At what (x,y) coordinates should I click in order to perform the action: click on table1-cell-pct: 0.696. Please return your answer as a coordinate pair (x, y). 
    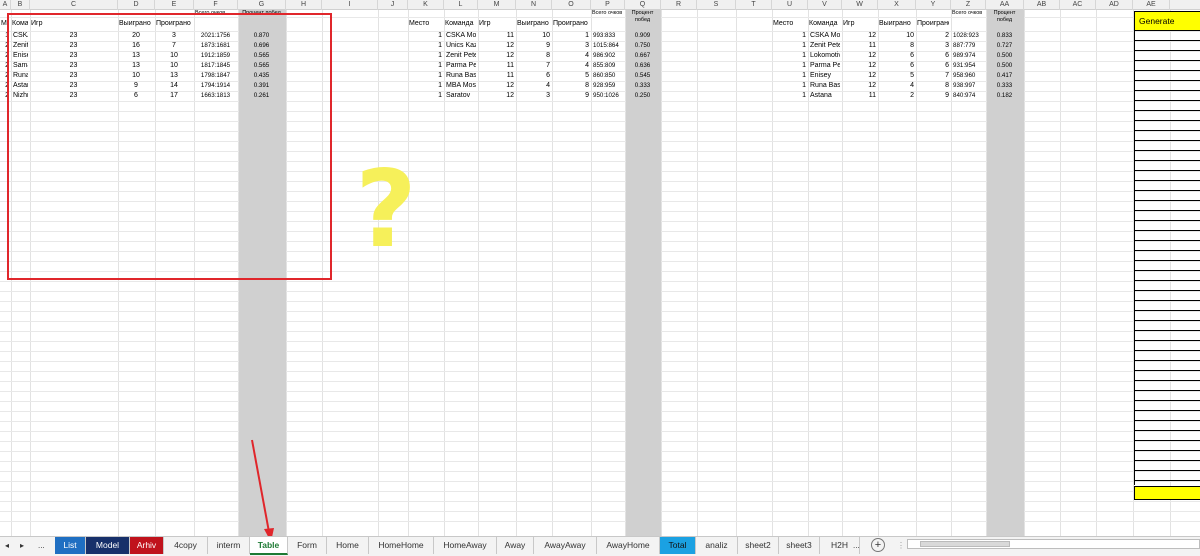
    Looking at the image, I should click on (261, 46).